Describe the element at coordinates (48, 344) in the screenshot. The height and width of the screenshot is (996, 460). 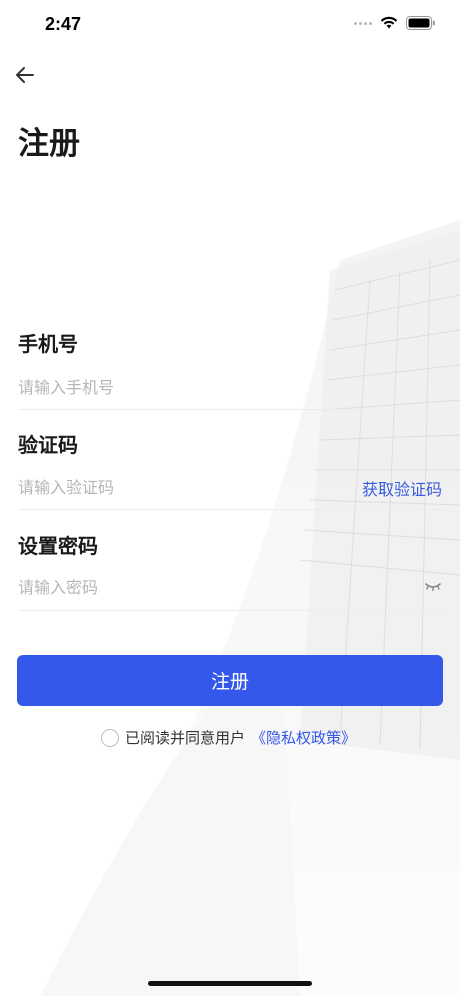
I see `phone-label: 手机号` at that location.